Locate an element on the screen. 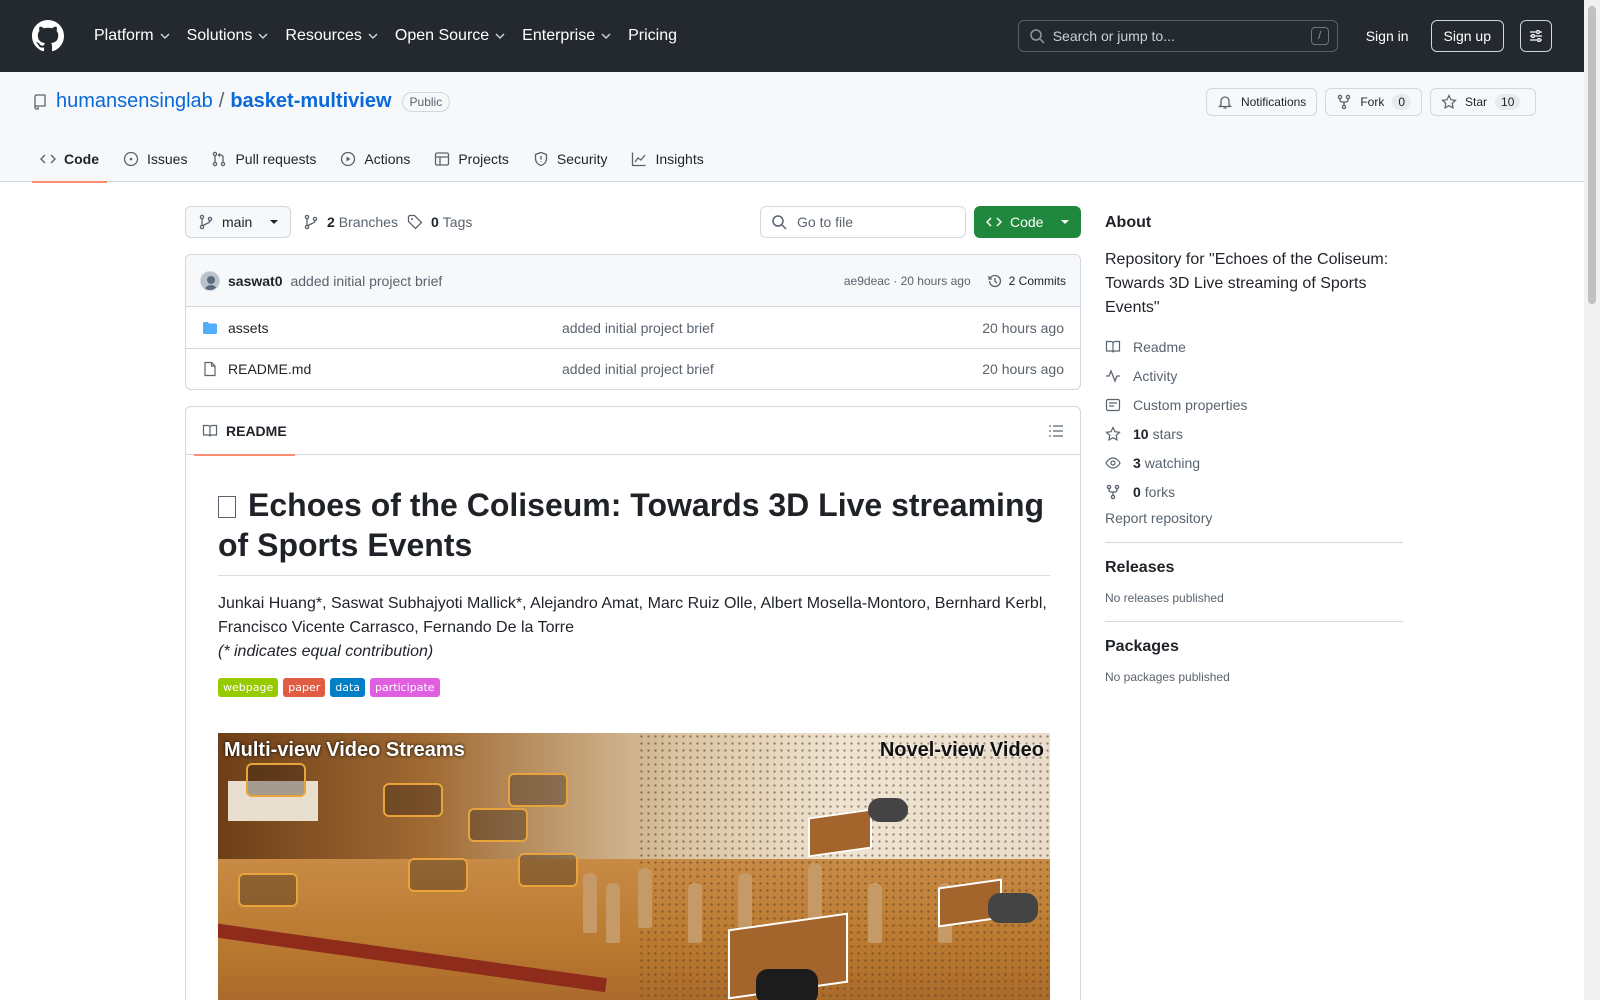 This screenshot has height=1000, width=1600. nav-enterprise-label: Enterprise is located at coordinates (559, 35).